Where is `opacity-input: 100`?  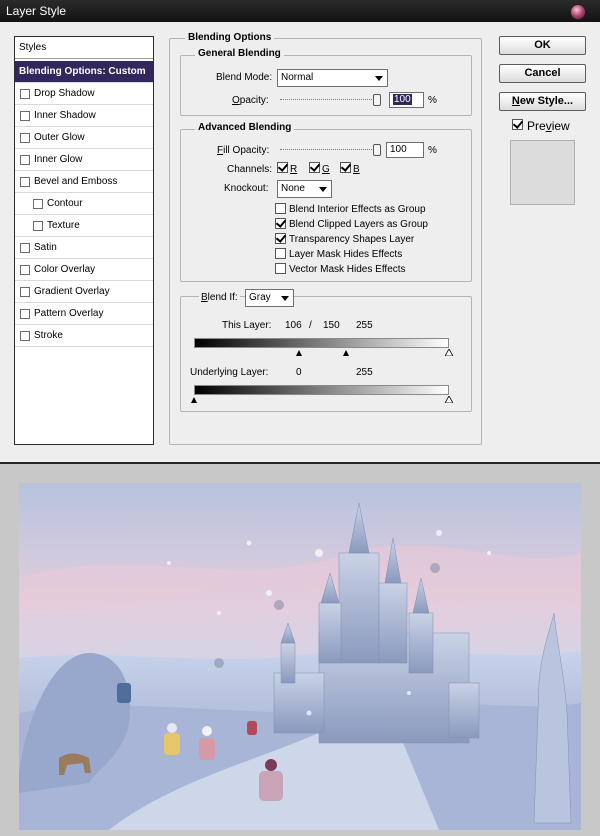 opacity-input: 100 is located at coordinates (406, 100).